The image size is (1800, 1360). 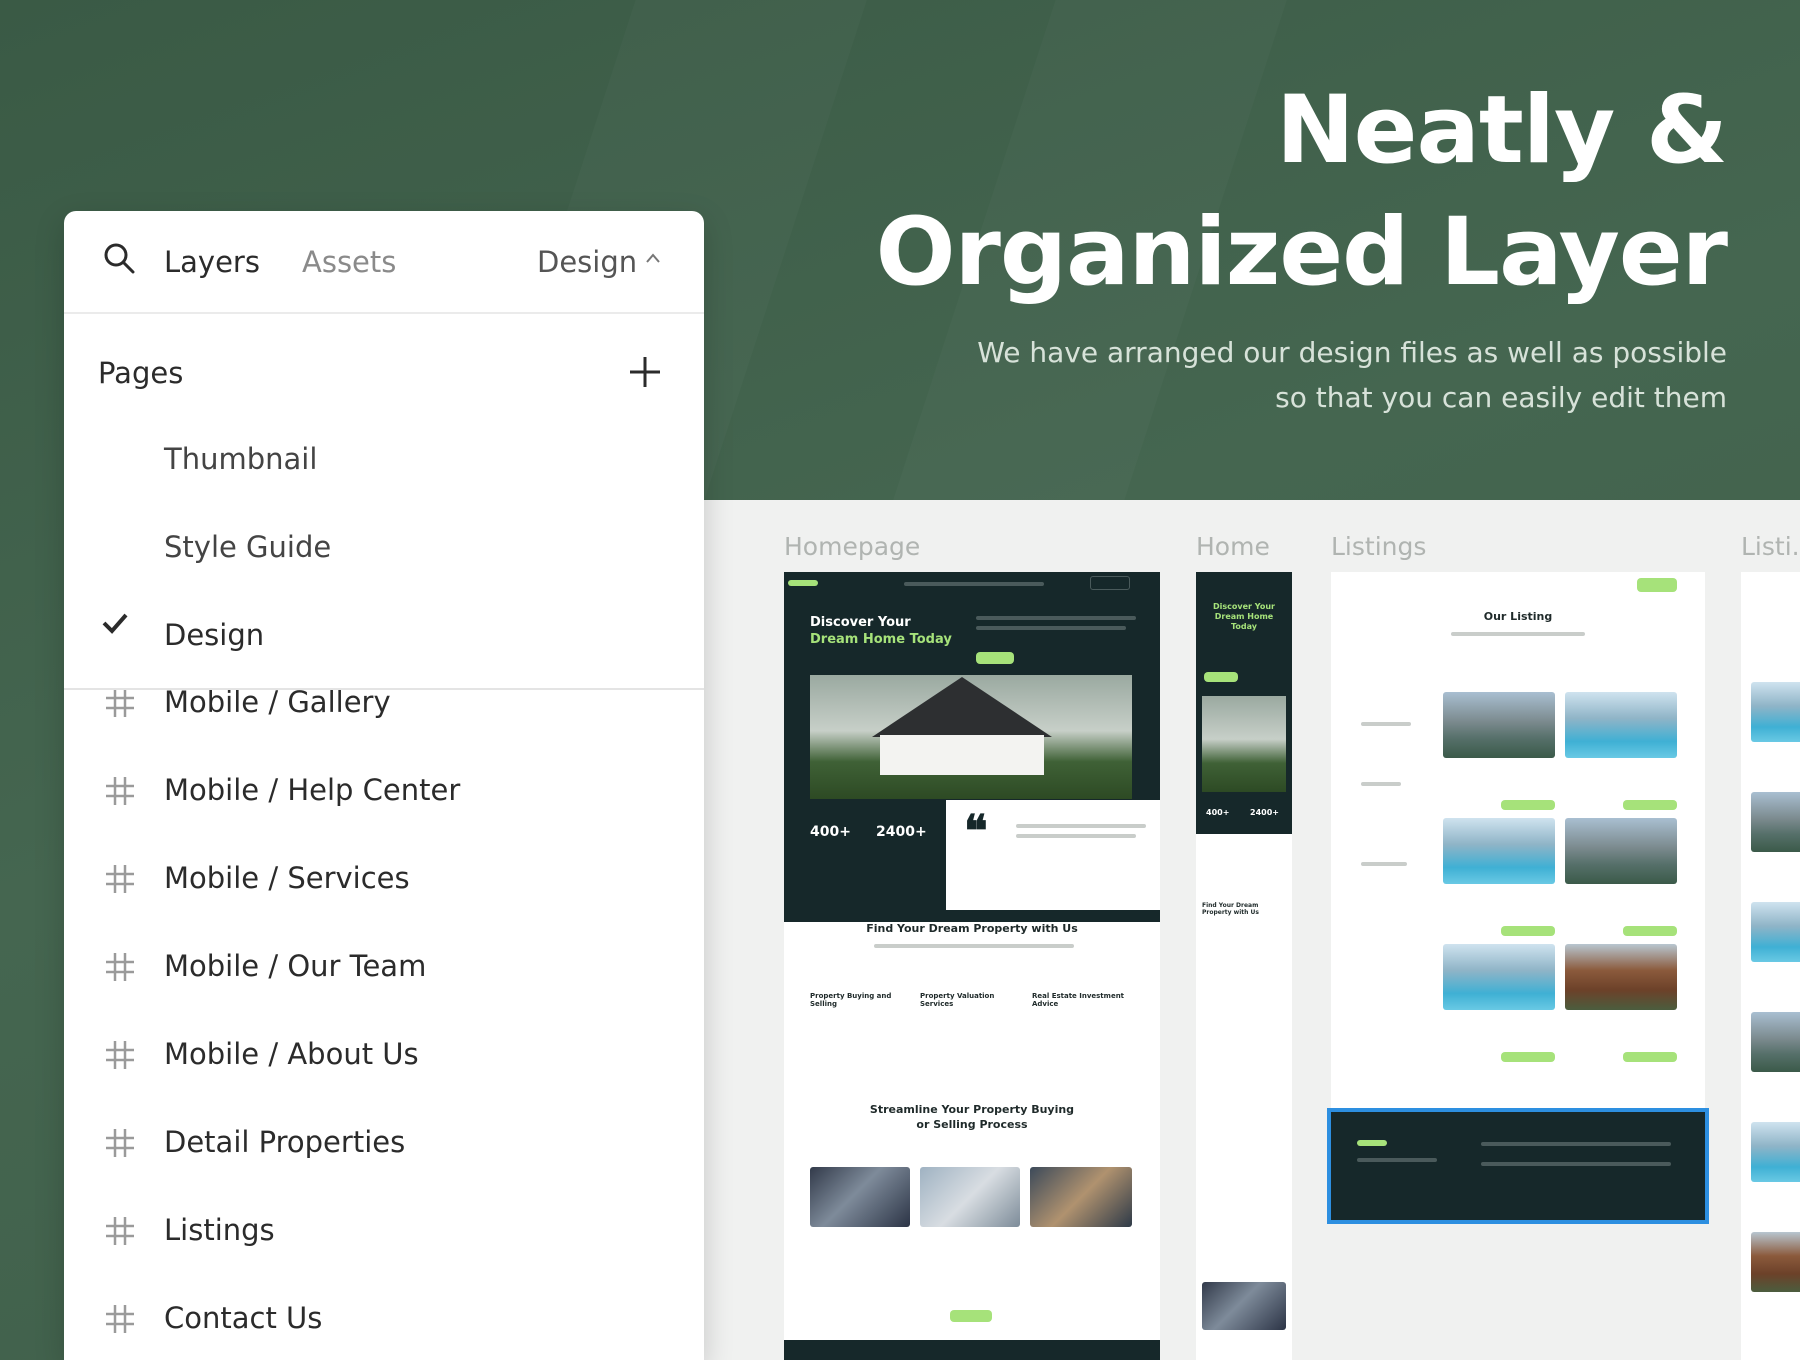 What do you see at coordinates (1244, 1306) in the screenshot?
I see `mobile-card-photo` at bounding box center [1244, 1306].